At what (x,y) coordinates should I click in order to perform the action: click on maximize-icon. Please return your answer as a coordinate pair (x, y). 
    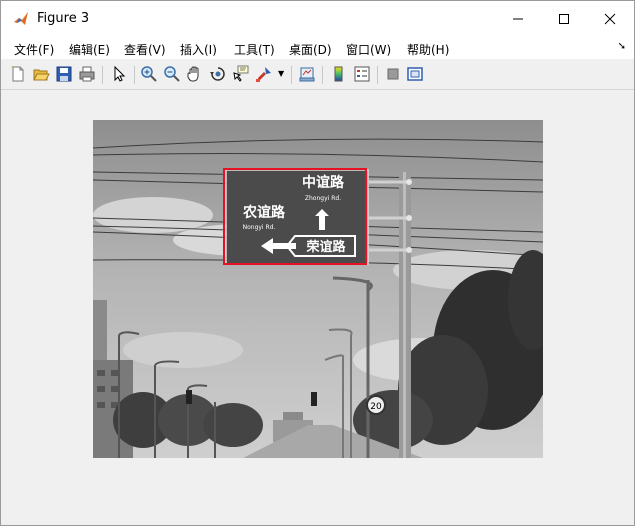
    Looking at the image, I should click on (564, 19).